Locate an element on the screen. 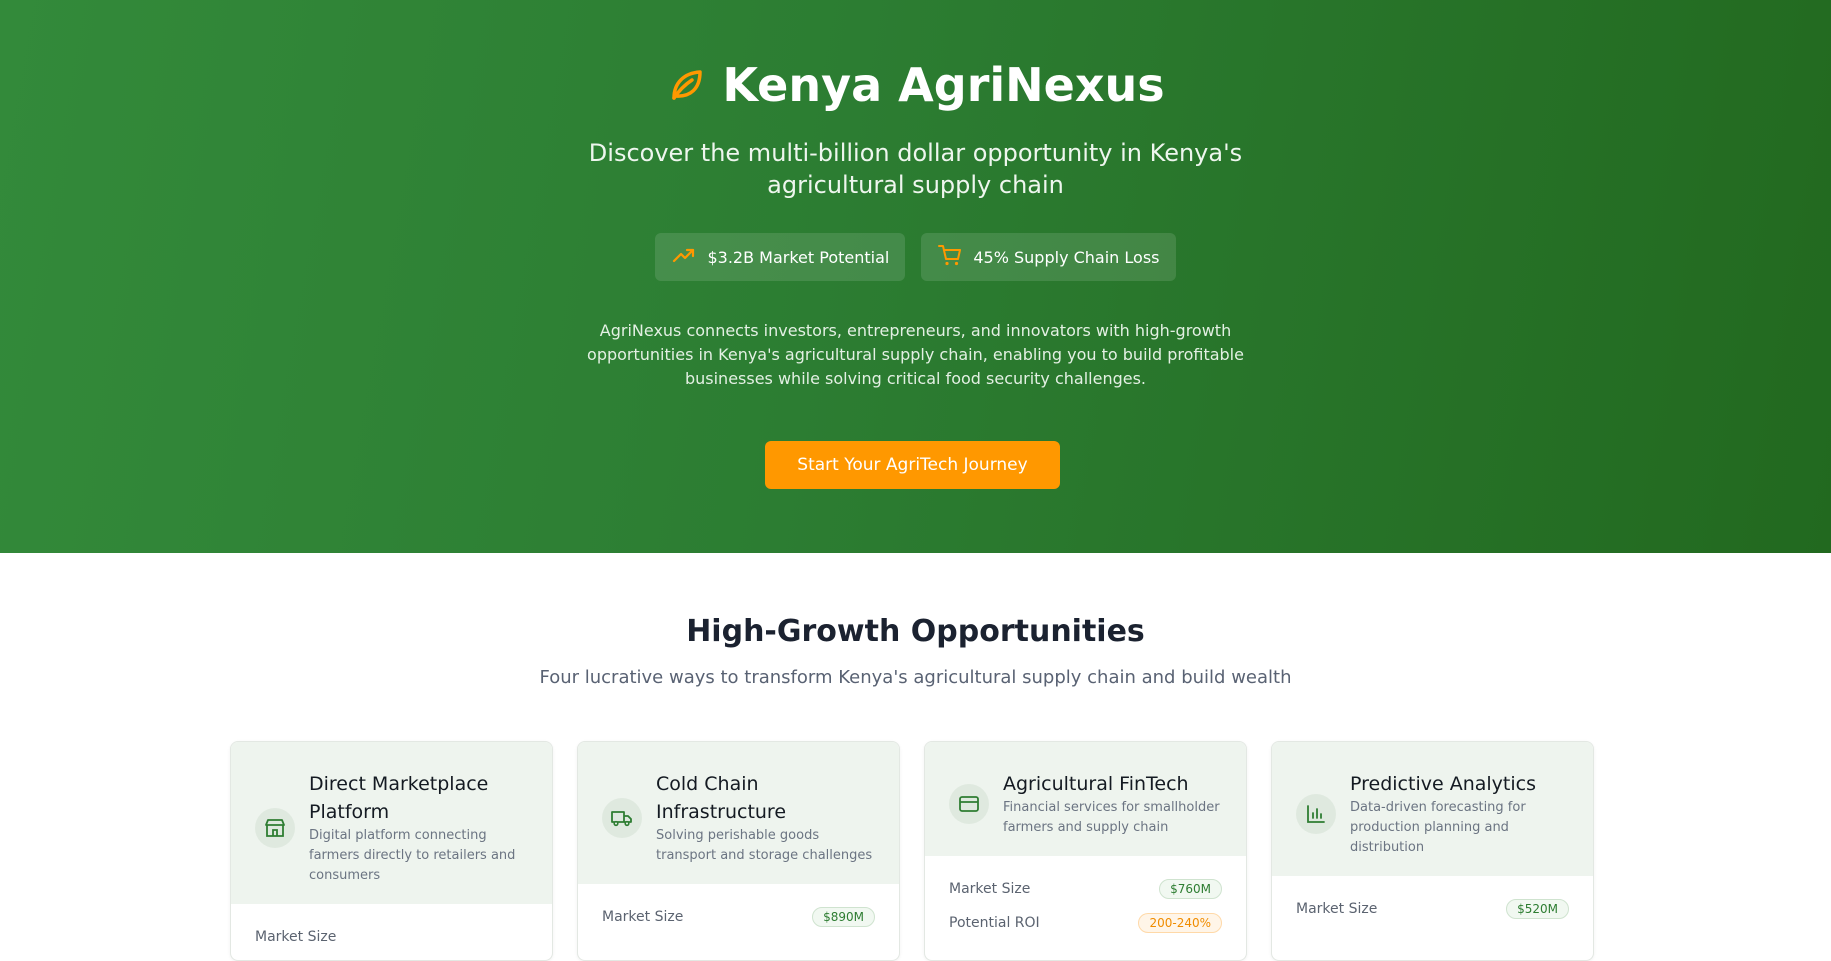  page-title: Kenya AgriNexus is located at coordinates (943, 85).